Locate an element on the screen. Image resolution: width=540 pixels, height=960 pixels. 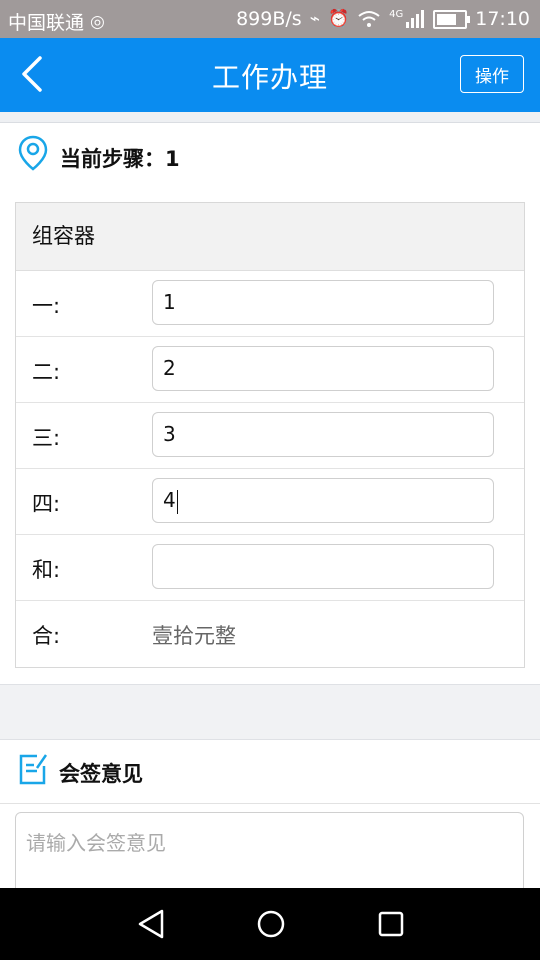
total-value: 壹拾元整 is located at coordinates (194, 636).